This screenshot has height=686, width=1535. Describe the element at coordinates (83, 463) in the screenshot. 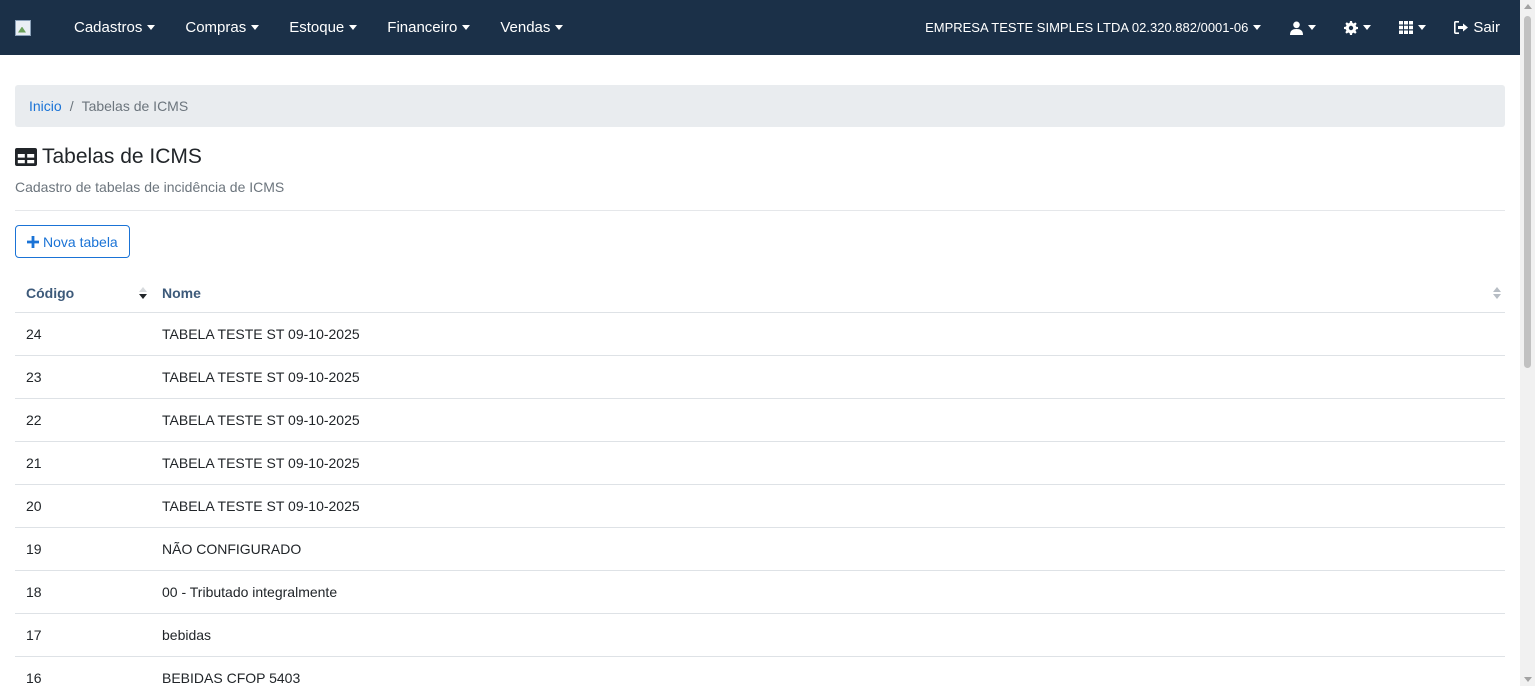

I see `cell-code: 21` at that location.